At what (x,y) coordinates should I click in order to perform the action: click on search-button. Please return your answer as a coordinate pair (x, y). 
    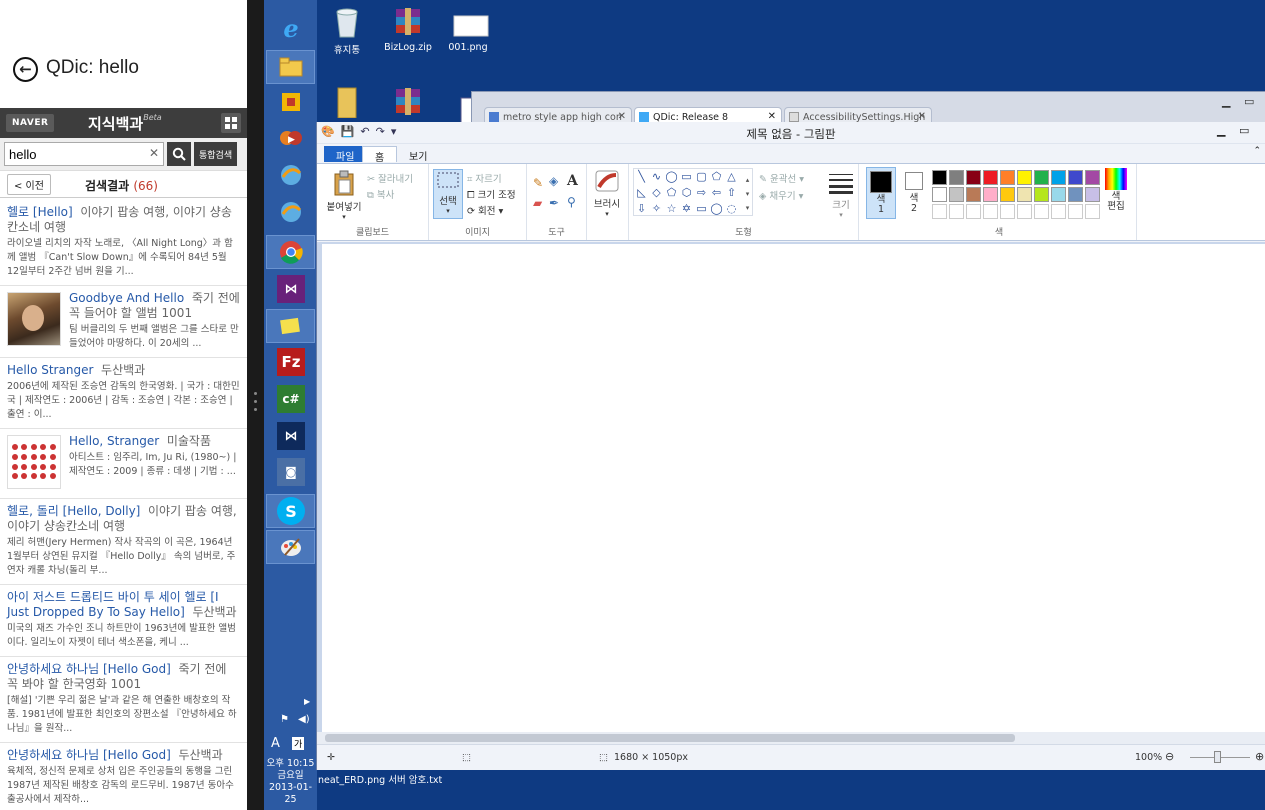
    Looking at the image, I should click on (179, 154).